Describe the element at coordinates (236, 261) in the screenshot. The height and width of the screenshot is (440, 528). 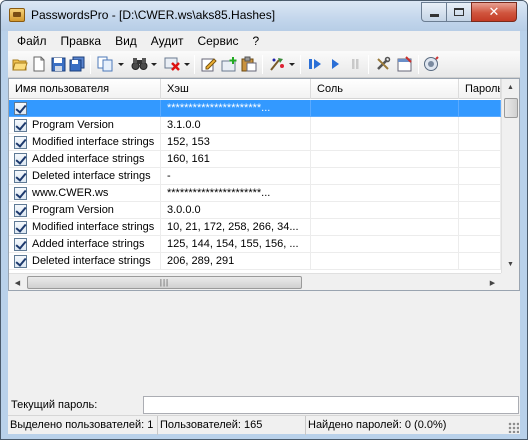
I see `cell-hash: 206, 289, 291` at that location.